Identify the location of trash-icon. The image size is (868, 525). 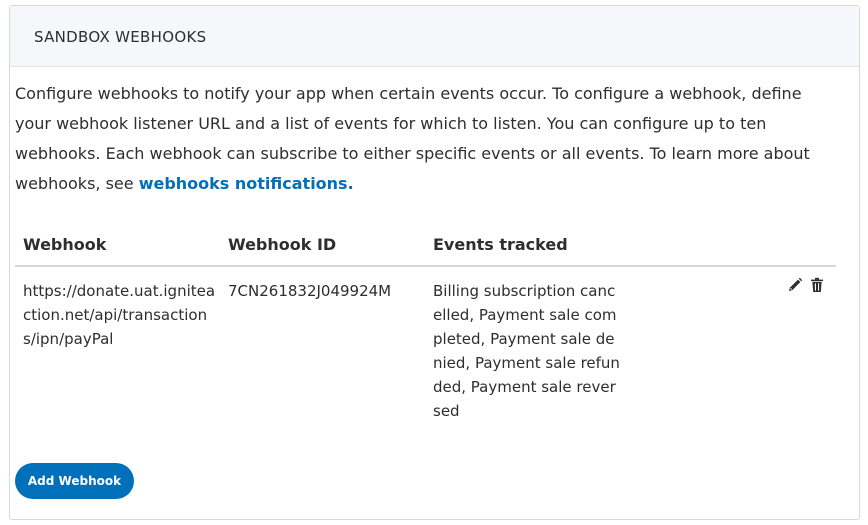
(817, 285).